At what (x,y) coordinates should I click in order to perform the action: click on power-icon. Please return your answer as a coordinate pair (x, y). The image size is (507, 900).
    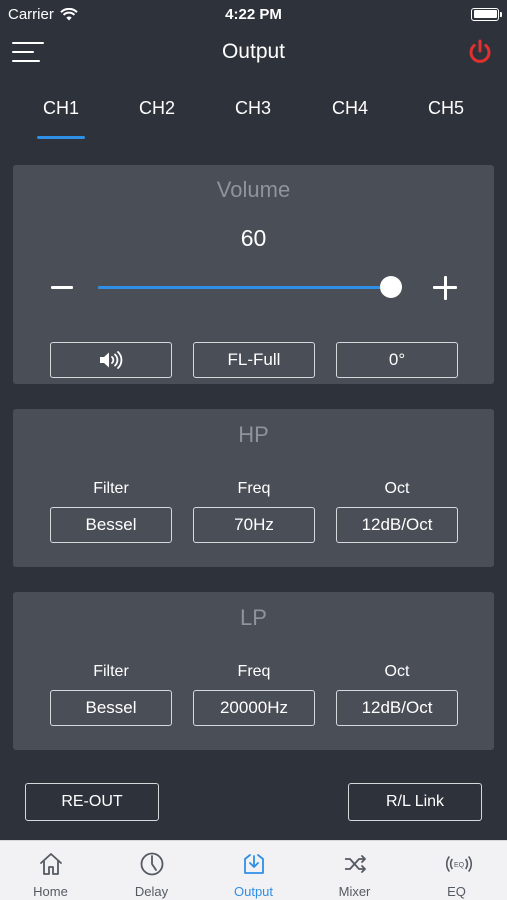
    Looking at the image, I should click on (480, 52).